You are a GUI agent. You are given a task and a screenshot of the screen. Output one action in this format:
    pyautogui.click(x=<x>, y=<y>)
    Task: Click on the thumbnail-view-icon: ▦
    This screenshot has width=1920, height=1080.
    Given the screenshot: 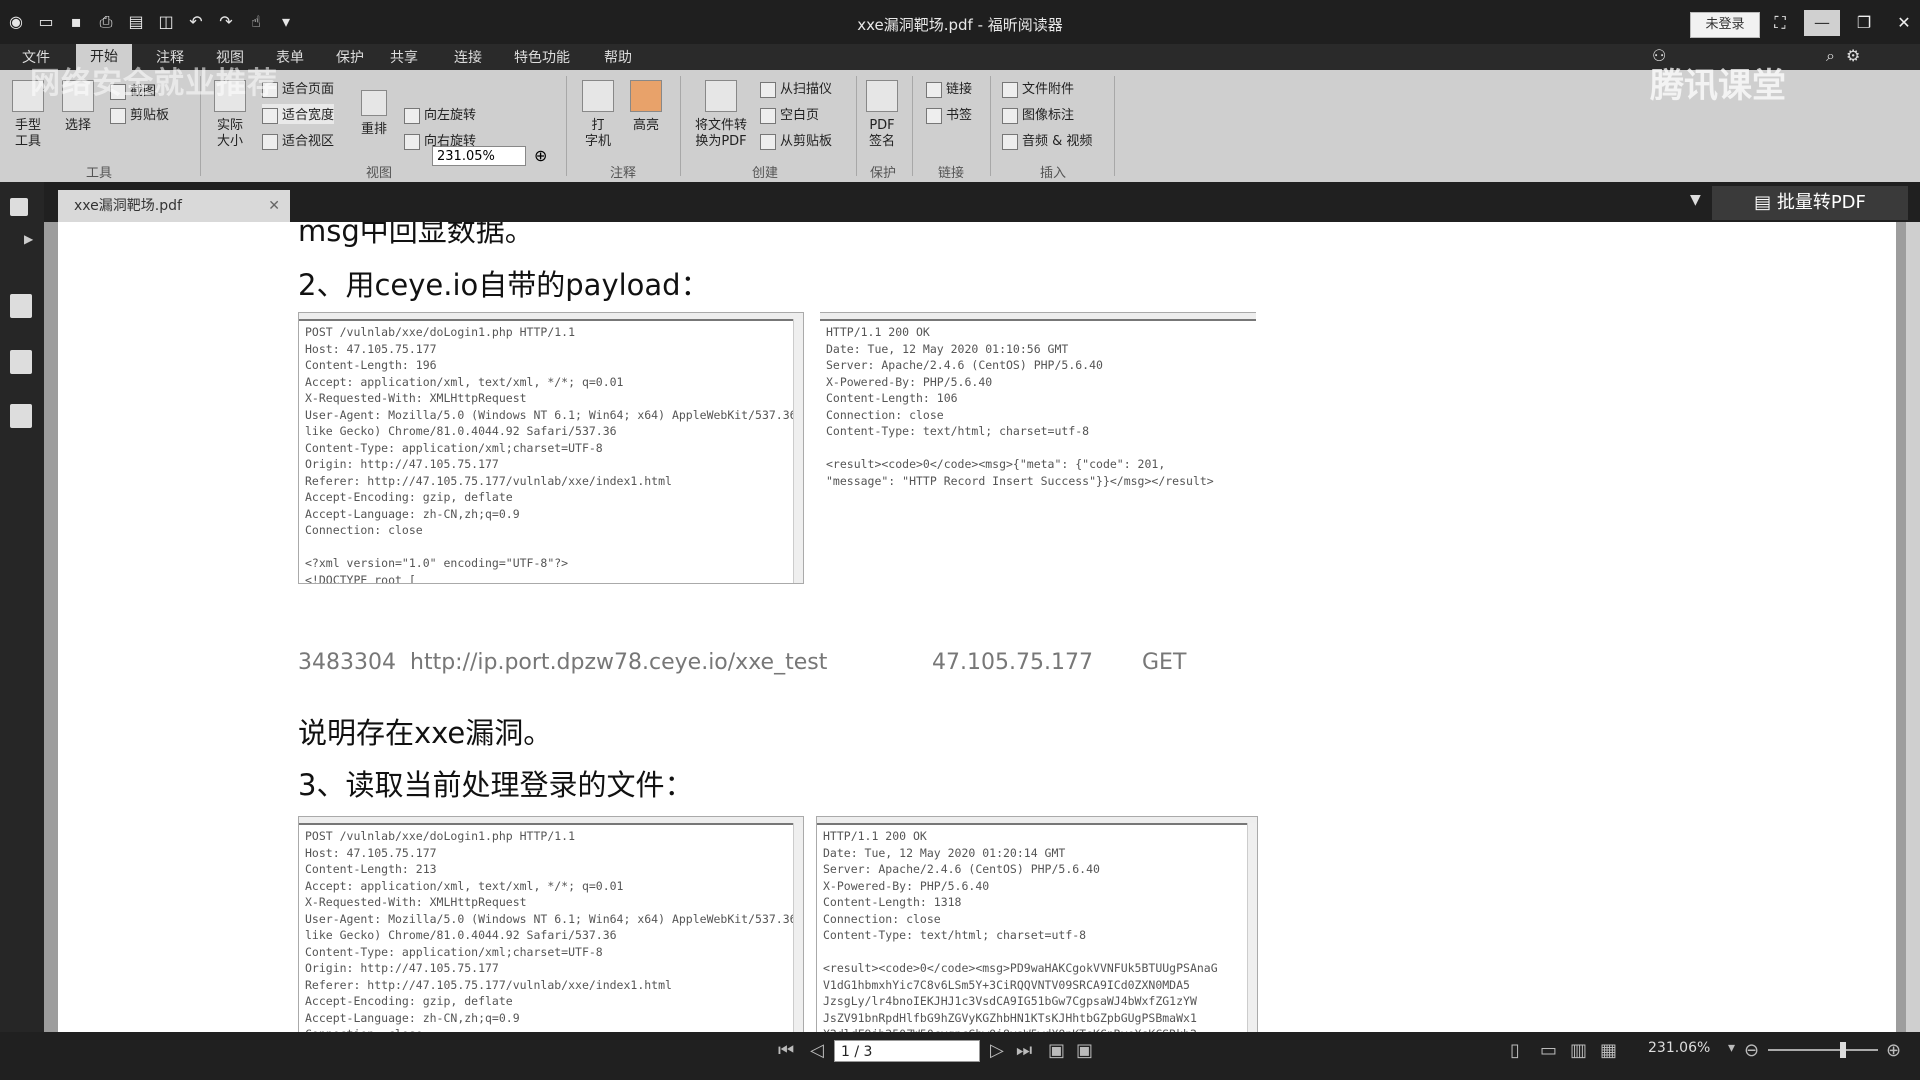 What is the action you would take?
    pyautogui.click(x=1608, y=1050)
    